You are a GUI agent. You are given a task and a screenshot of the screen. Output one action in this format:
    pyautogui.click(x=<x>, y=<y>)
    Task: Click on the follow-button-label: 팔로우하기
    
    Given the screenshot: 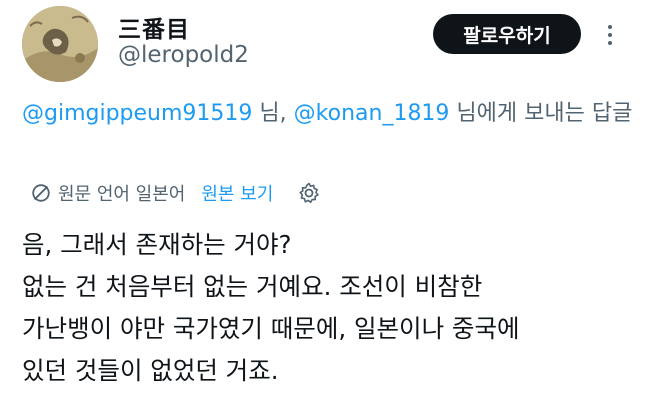 What is the action you would take?
    pyautogui.click(x=507, y=35)
    